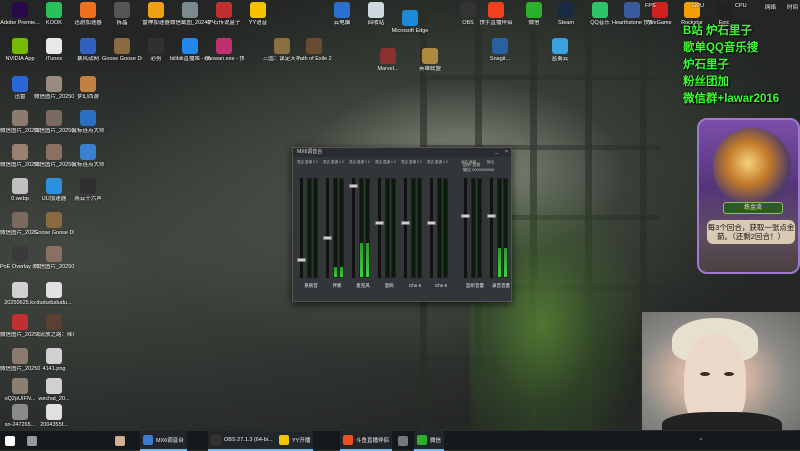 The height and width of the screenshot is (451, 800). Describe the element at coordinates (88, 199) in the screenshot. I see `desktop-icon-label: 燕云十六声` at that location.